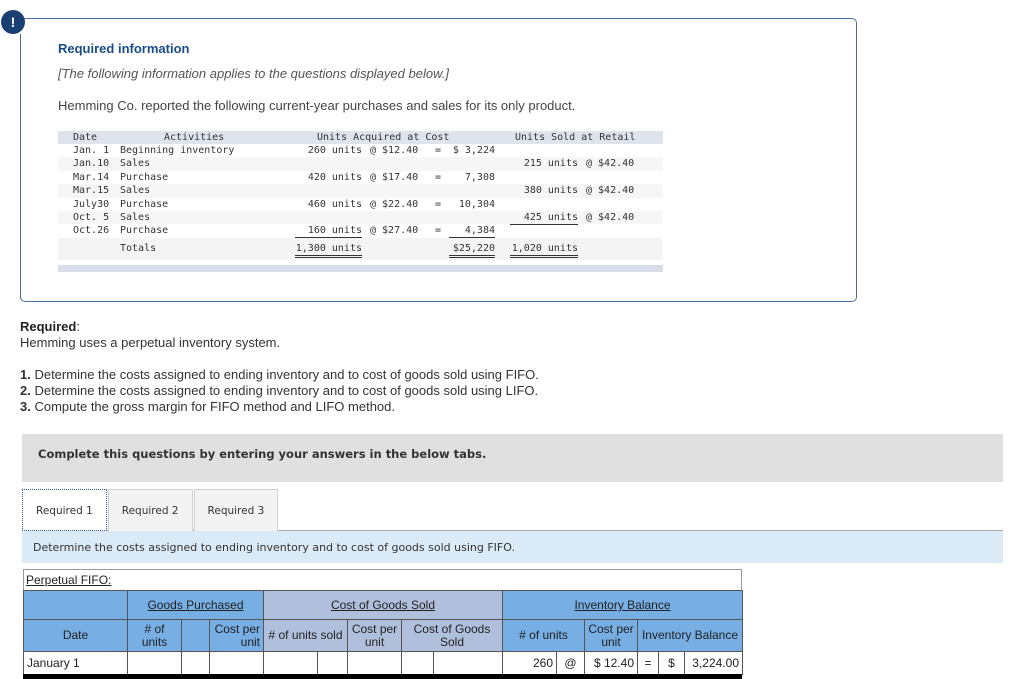  Describe the element at coordinates (91, 150) in the screenshot. I see `row-date: Jan. 1` at that location.